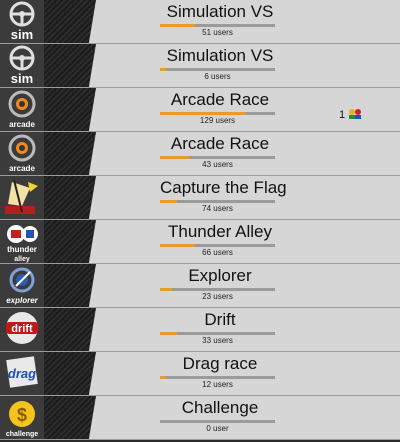  What do you see at coordinates (220, 231) in the screenshot?
I see `mode-name: Thunder Alley` at bounding box center [220, 231].